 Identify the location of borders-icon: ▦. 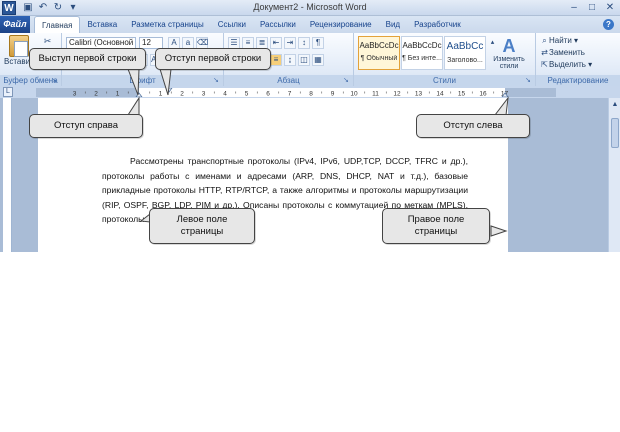
(318, 60).